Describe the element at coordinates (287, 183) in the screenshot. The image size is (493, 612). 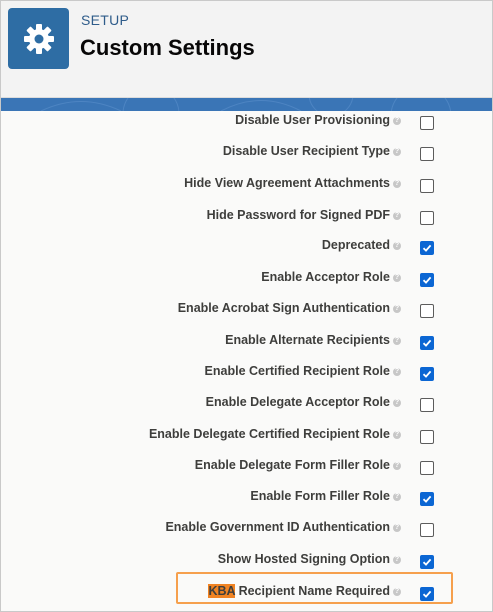
I see `setting-label: Hide View Agreement Attachments` at that location.